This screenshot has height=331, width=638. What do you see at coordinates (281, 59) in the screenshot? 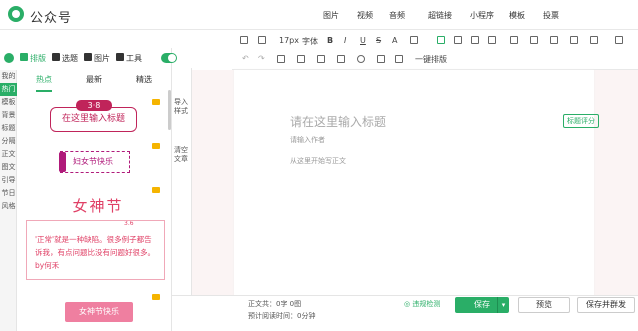
I see `divider-icon` at bounding box center [281, 59].